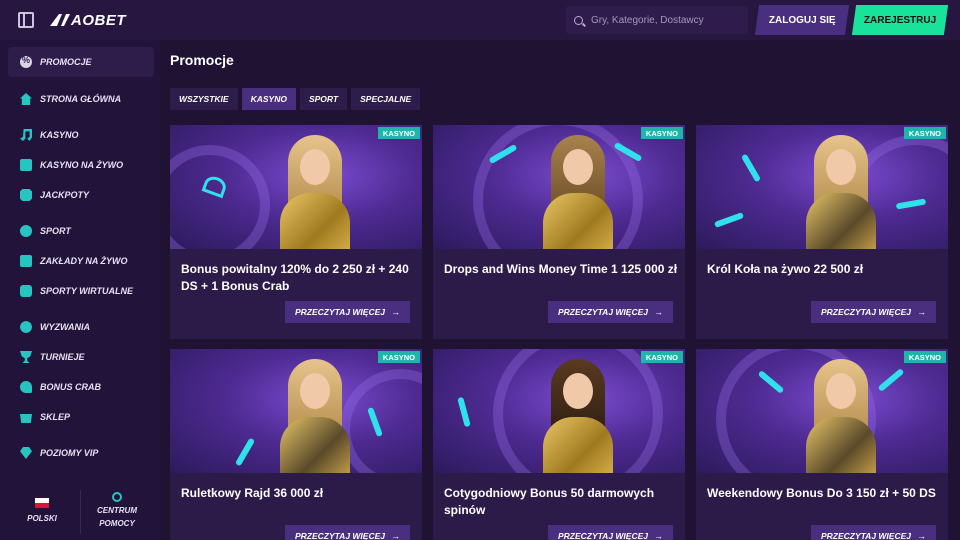 This screenshot has height=540, width=960. I want to click on music-note-icon, so click(26, 135).